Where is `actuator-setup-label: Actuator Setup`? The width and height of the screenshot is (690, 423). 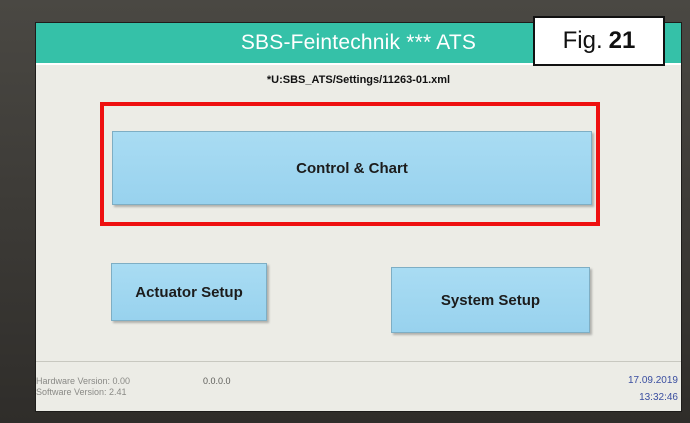 actuator-setup-label: Actuator Setup is located at coordinates (189, 292).